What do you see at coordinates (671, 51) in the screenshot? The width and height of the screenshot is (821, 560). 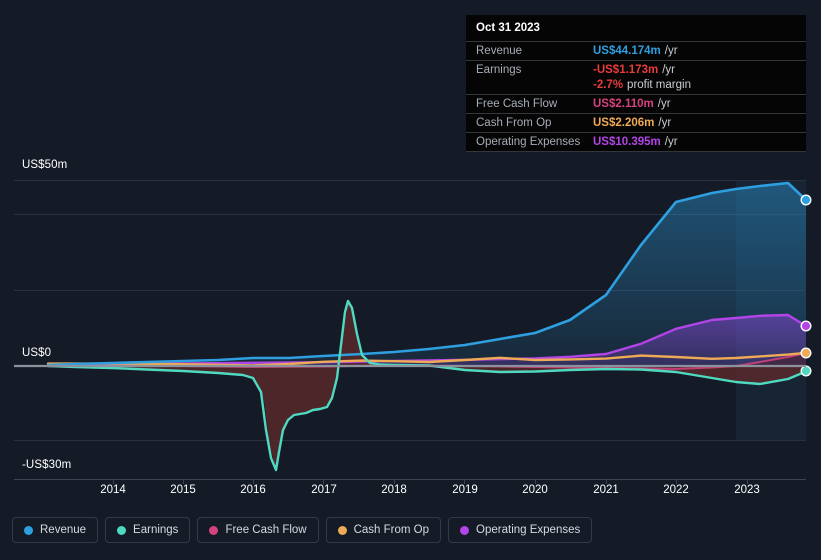 I see `tooltip-suffix-revenue: /yr` at bounding box center [671, 51].